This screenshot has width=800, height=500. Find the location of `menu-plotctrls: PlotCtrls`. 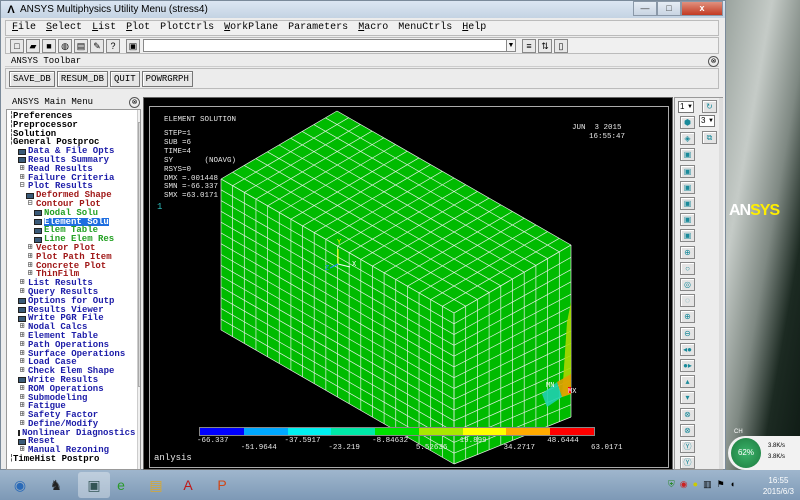

menu-plotctrls: PlotCtrls is located at coordinates (187, 28).